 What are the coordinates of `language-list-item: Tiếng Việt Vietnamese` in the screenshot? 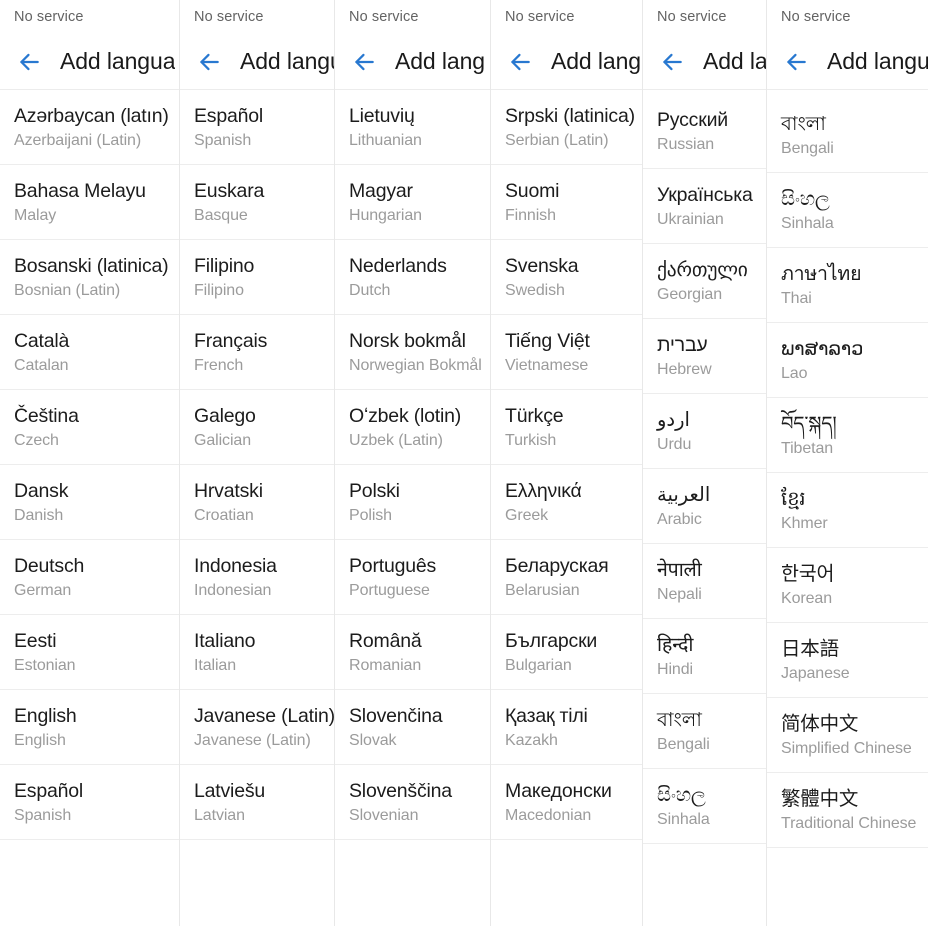 It's located at (566, 352).